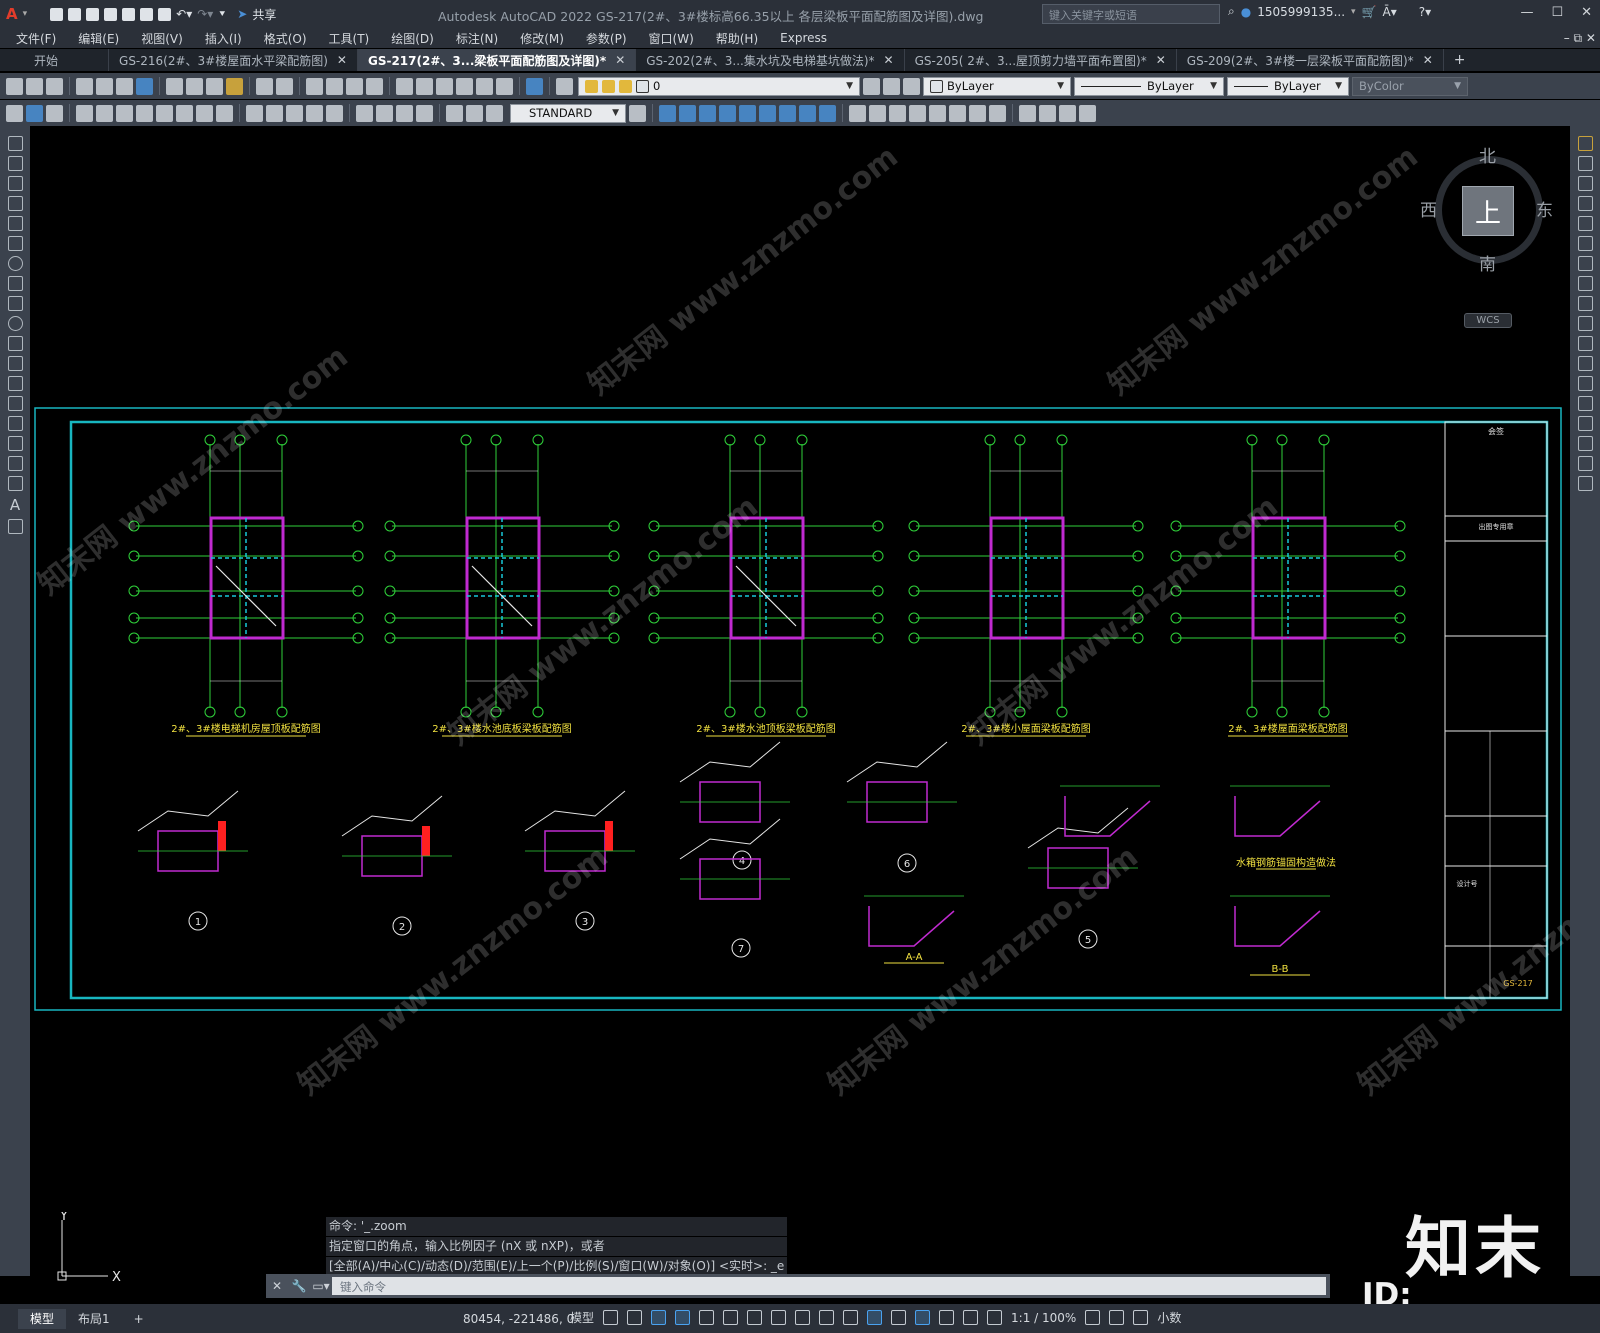  Describe the element at coordinates (707, 113) in the screenshot. I see `wedge-icon` at that location.